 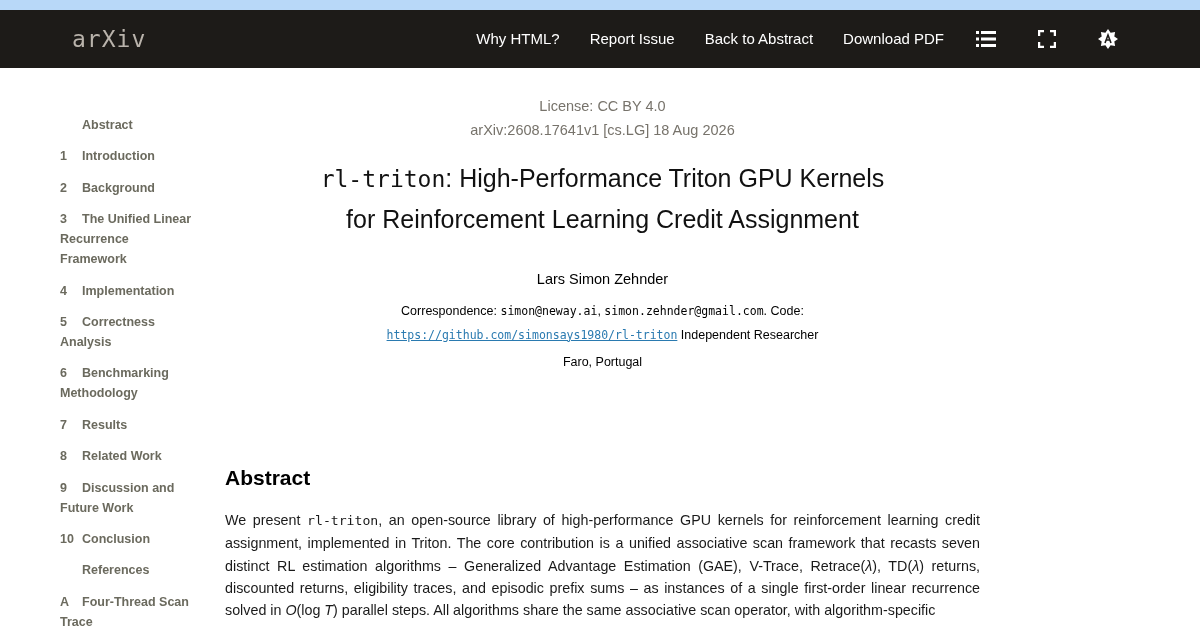 I want to click on toc-link: 9 Discussion and Future Work, so click(x=127, y=497).